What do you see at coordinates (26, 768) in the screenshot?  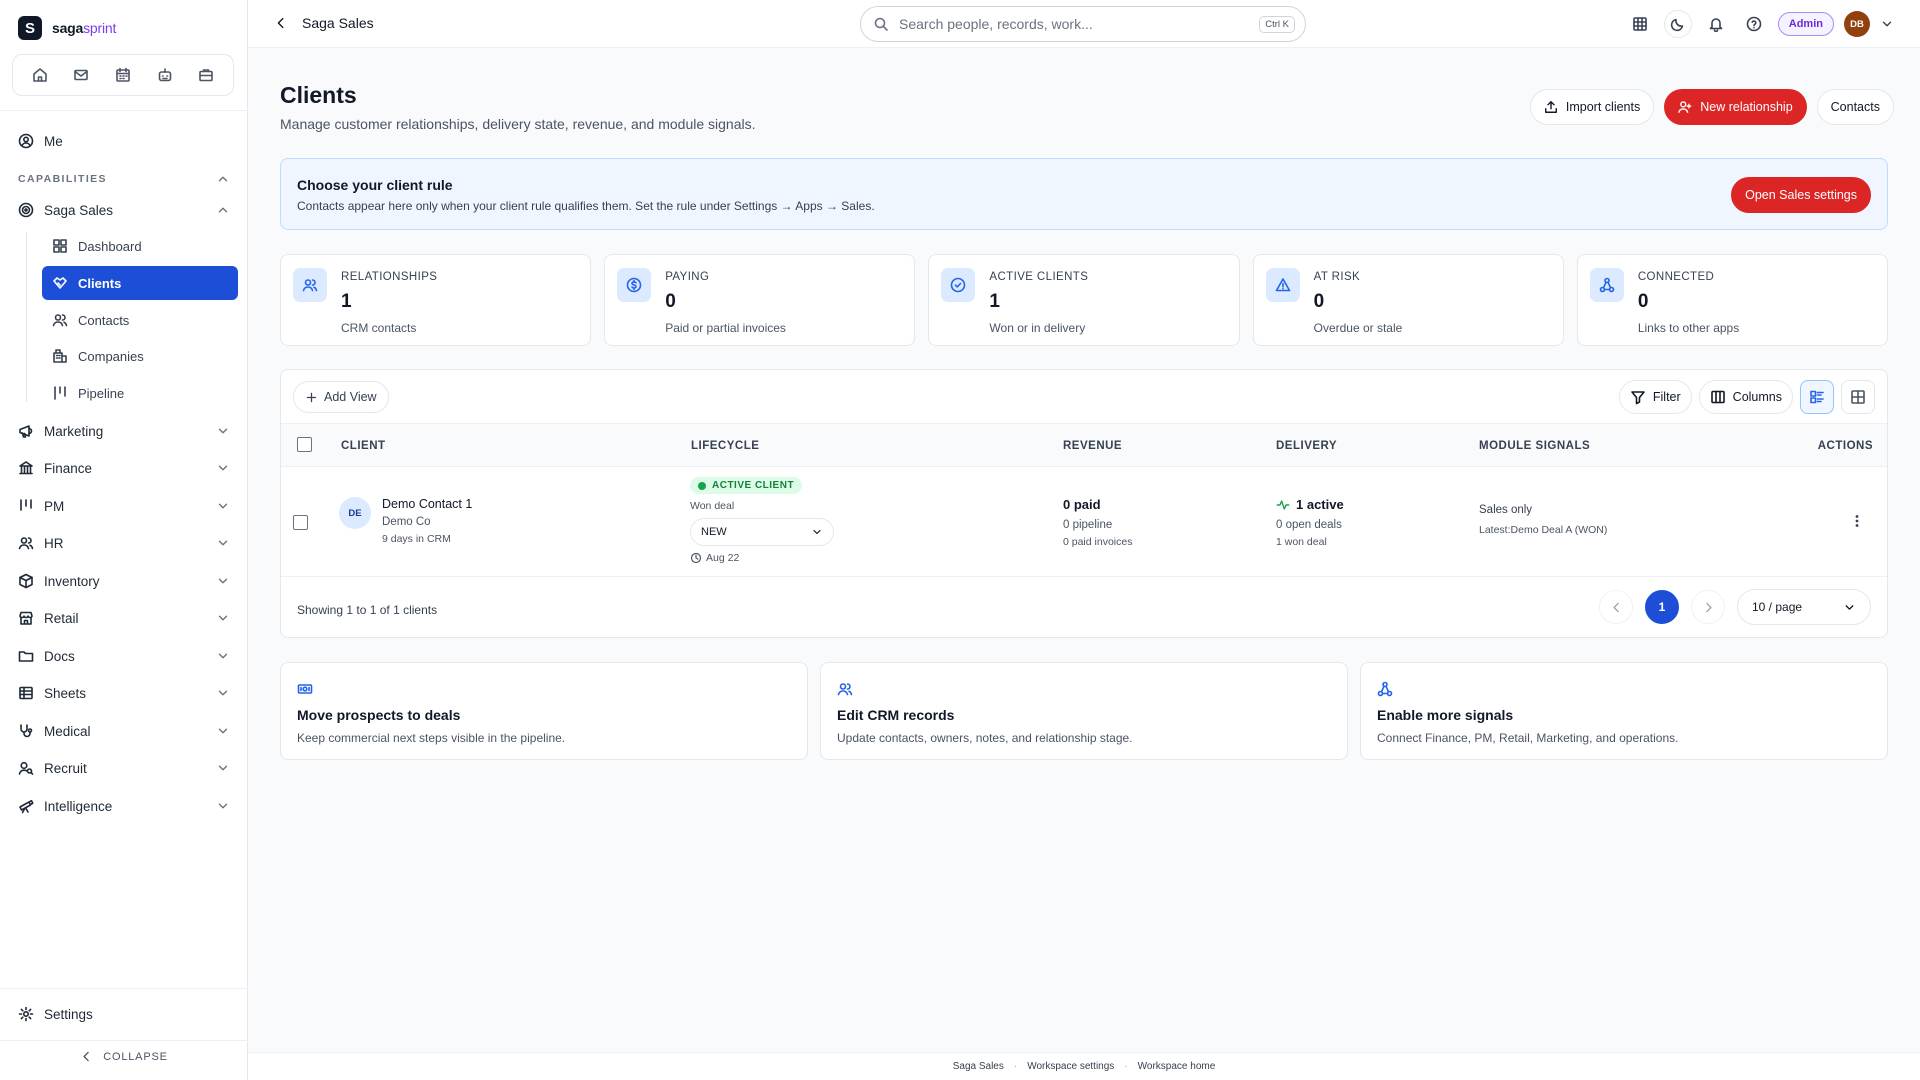 I see `user-search-icon` at bounding box center [26, 768].